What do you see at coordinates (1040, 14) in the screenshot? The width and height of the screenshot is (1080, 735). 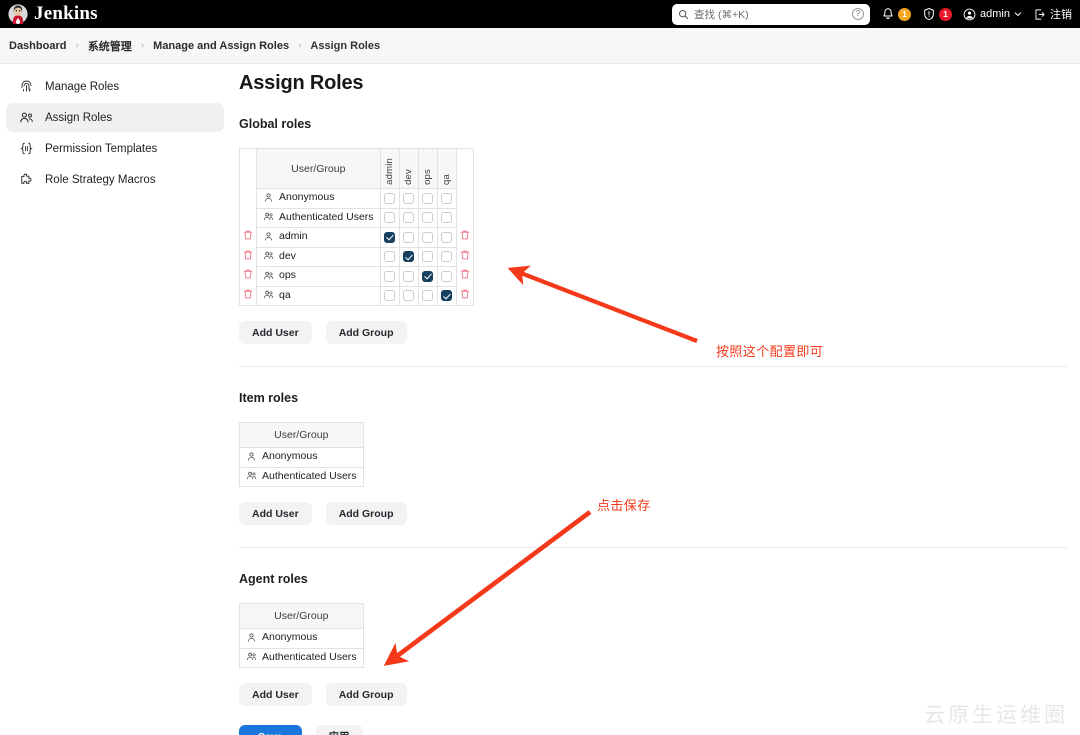 I see `logout-arrow-icon` at bounding box center [1040, 14].